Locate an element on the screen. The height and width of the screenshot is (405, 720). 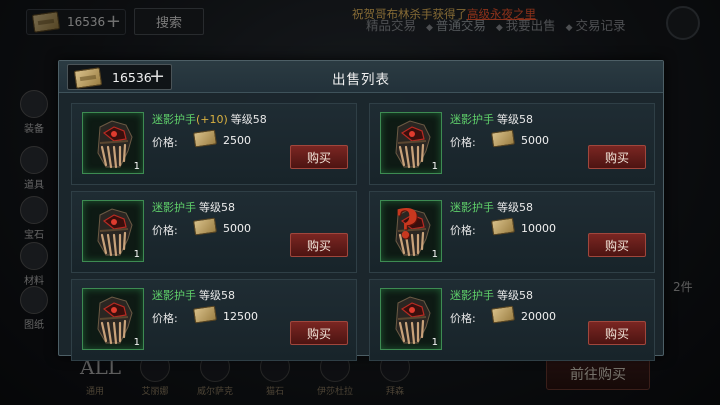
item-price: 20000 is located at coordinates (538, 316).